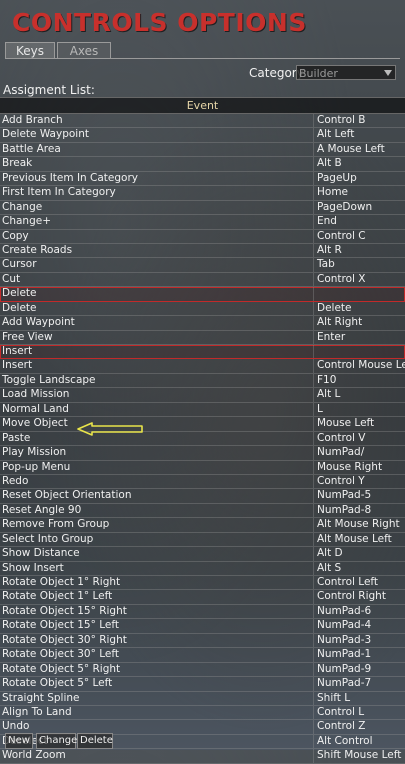 The height and width of the screenshot is (764, 405). I want to click on event-cell: Pop-up Menu, so click(36, 466).